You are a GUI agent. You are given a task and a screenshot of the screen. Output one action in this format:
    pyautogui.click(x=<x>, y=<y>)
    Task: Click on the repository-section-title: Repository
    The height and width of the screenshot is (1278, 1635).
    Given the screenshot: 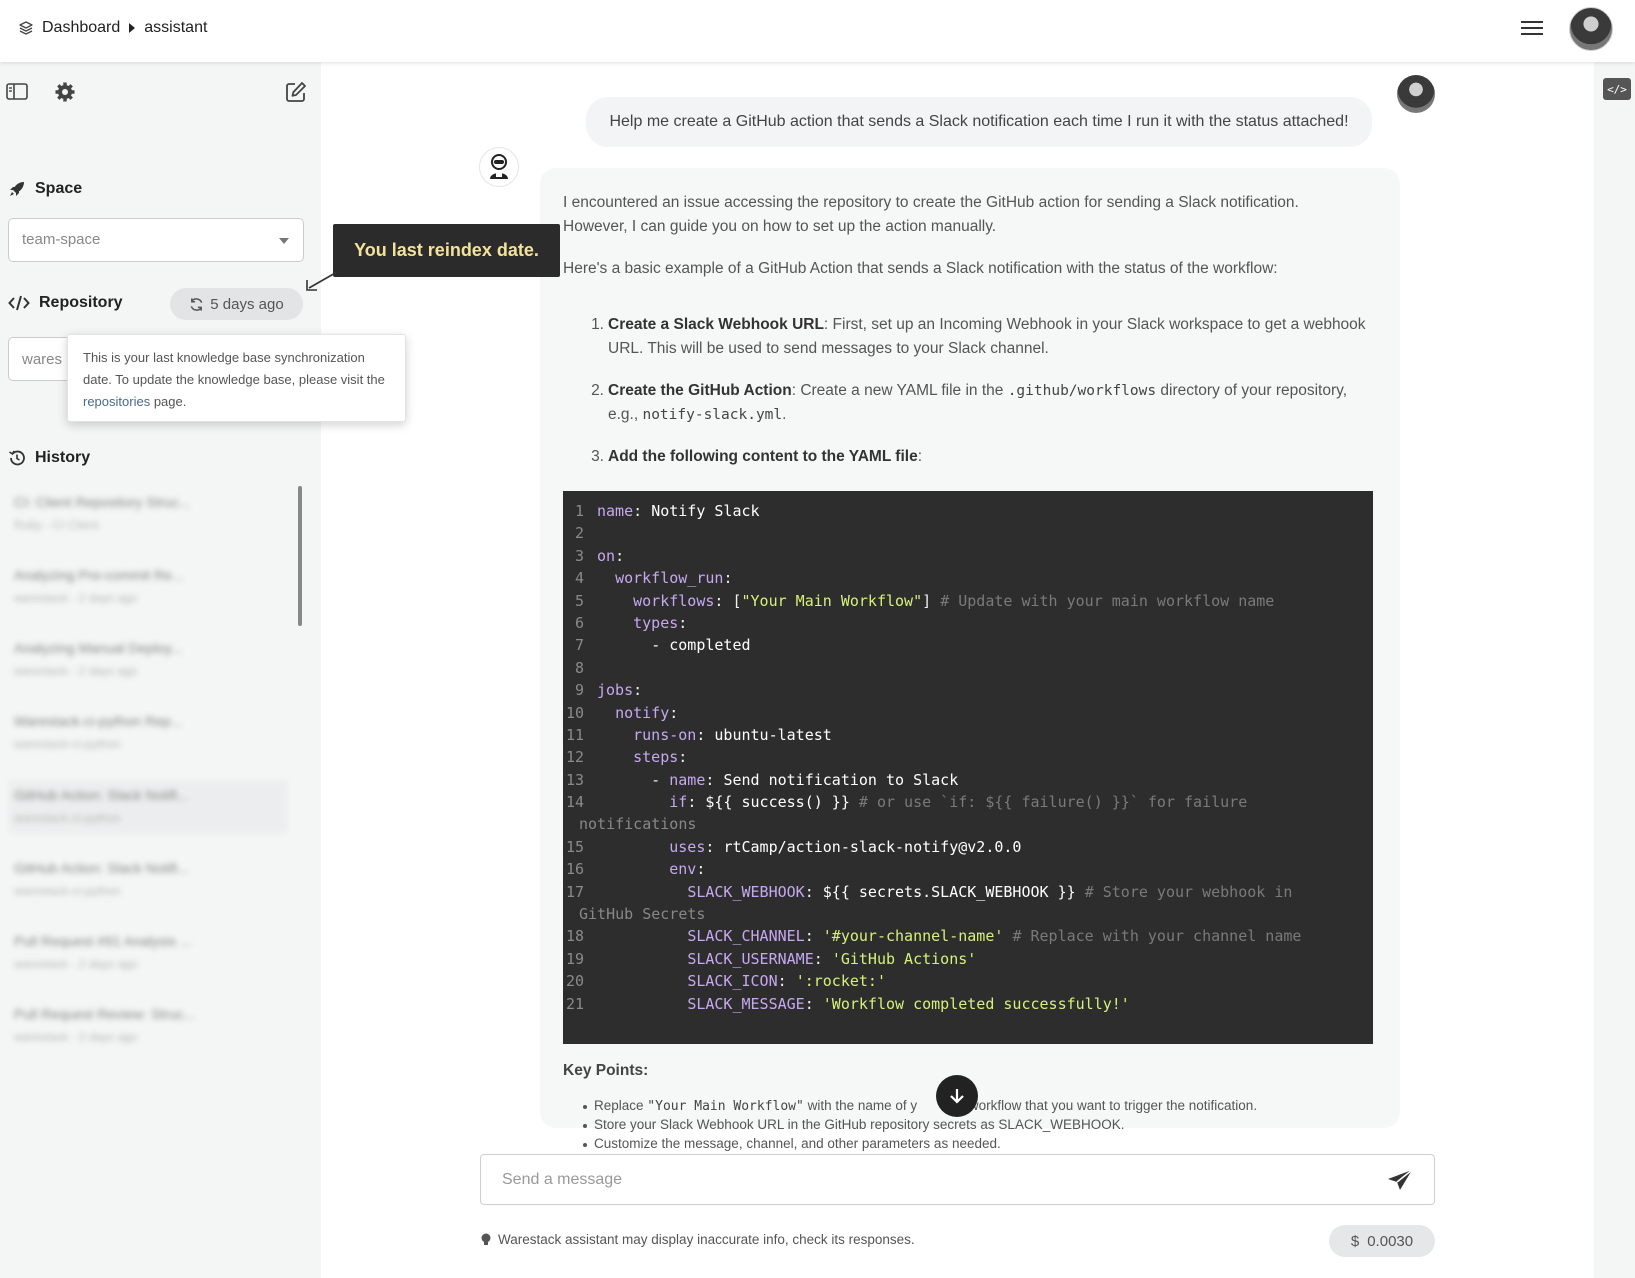 What is the action you would take?
    pyautogui.click(x=65, y=303)
    